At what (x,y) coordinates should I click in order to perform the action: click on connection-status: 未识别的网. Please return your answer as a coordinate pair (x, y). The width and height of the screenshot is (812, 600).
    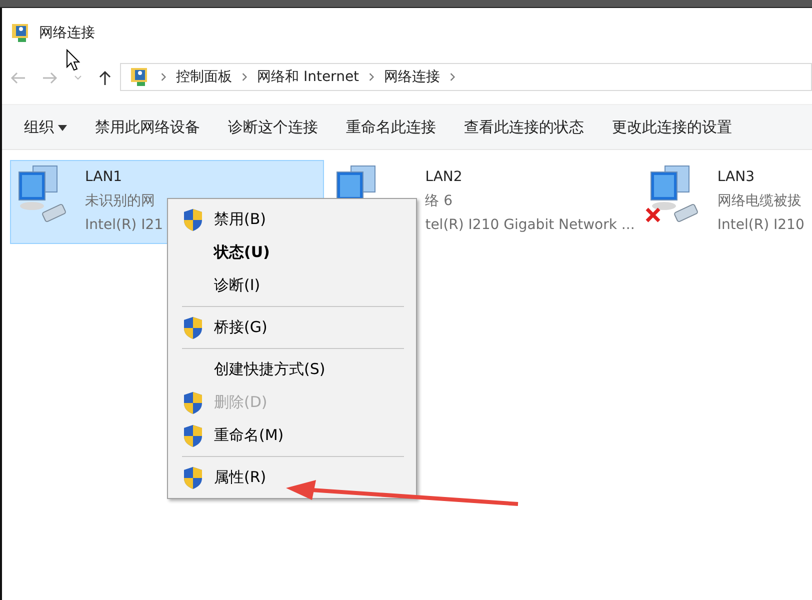
    Looking at the image, I should click on (120, 201).